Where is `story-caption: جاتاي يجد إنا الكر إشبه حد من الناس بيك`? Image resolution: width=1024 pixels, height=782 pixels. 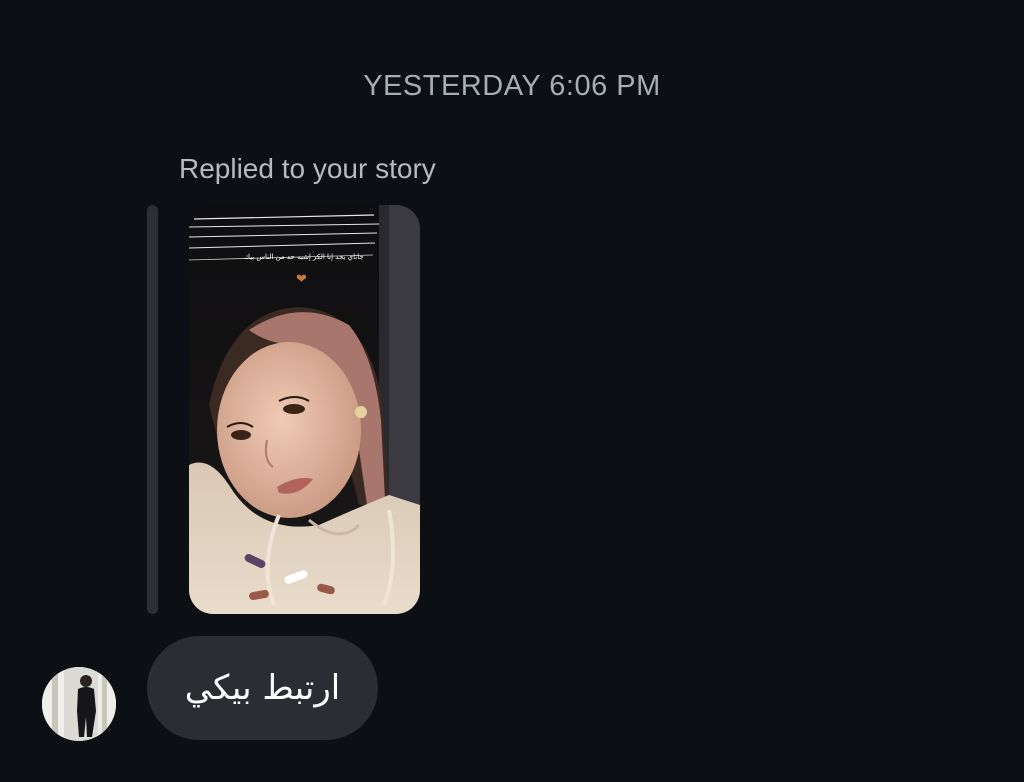
story-caption: جاتاي يجد إنا الكر إشبه حد من الناس بيك is located at coordinates (304, 257).